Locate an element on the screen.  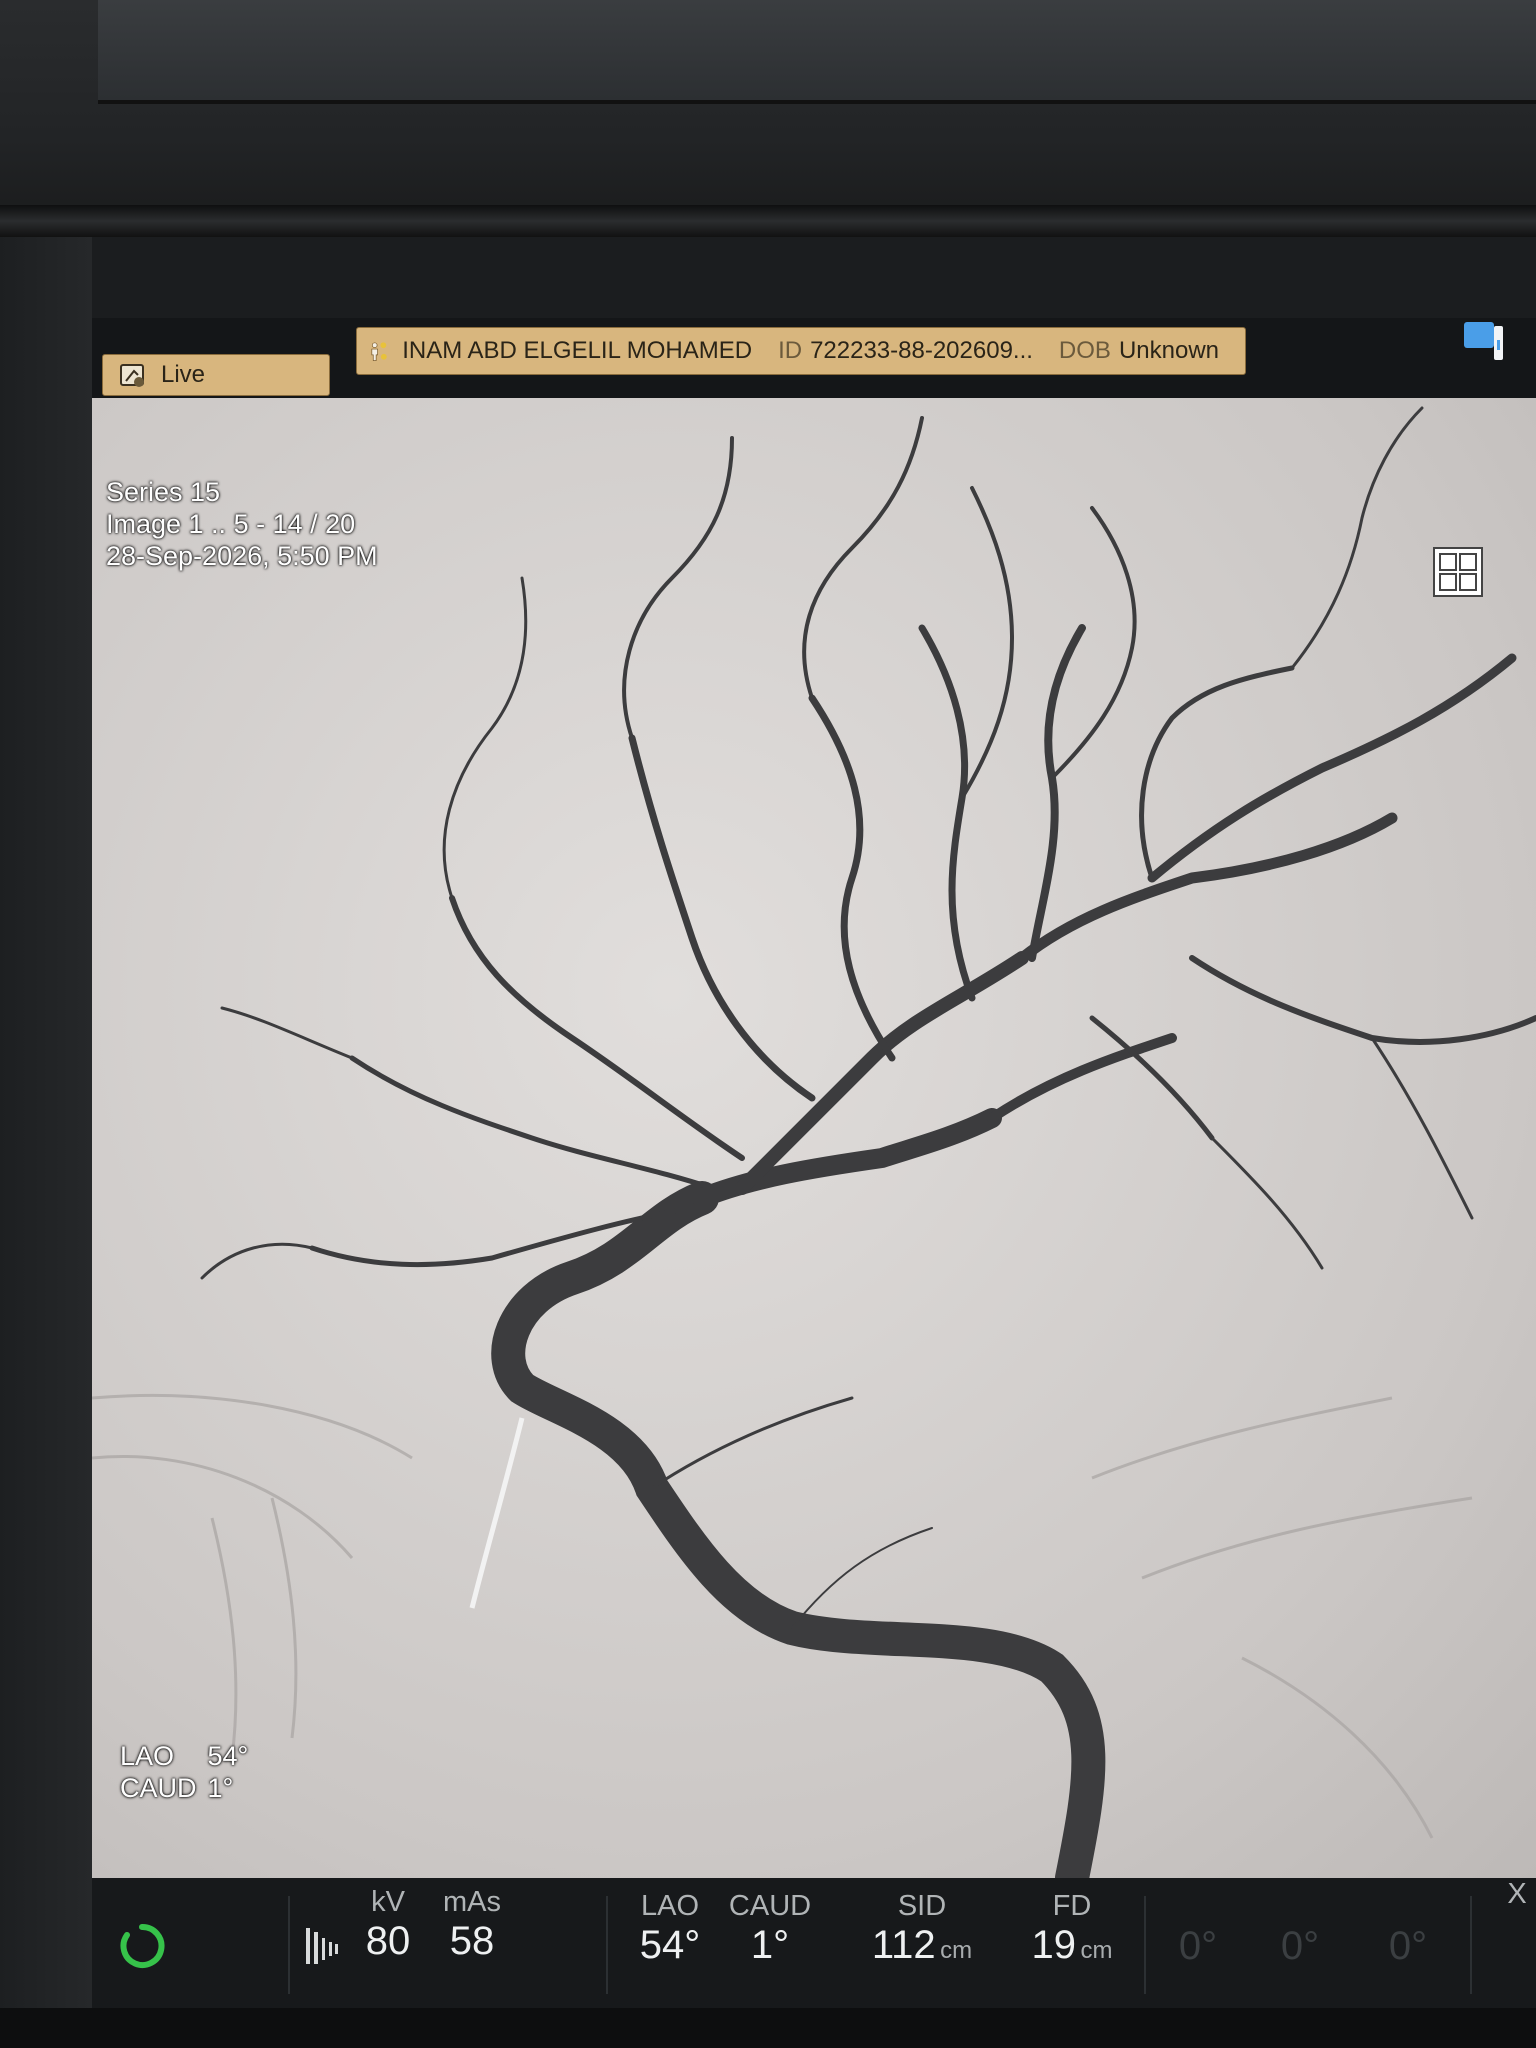
fd-unit: cm is located at coordinates (1096, 1950).